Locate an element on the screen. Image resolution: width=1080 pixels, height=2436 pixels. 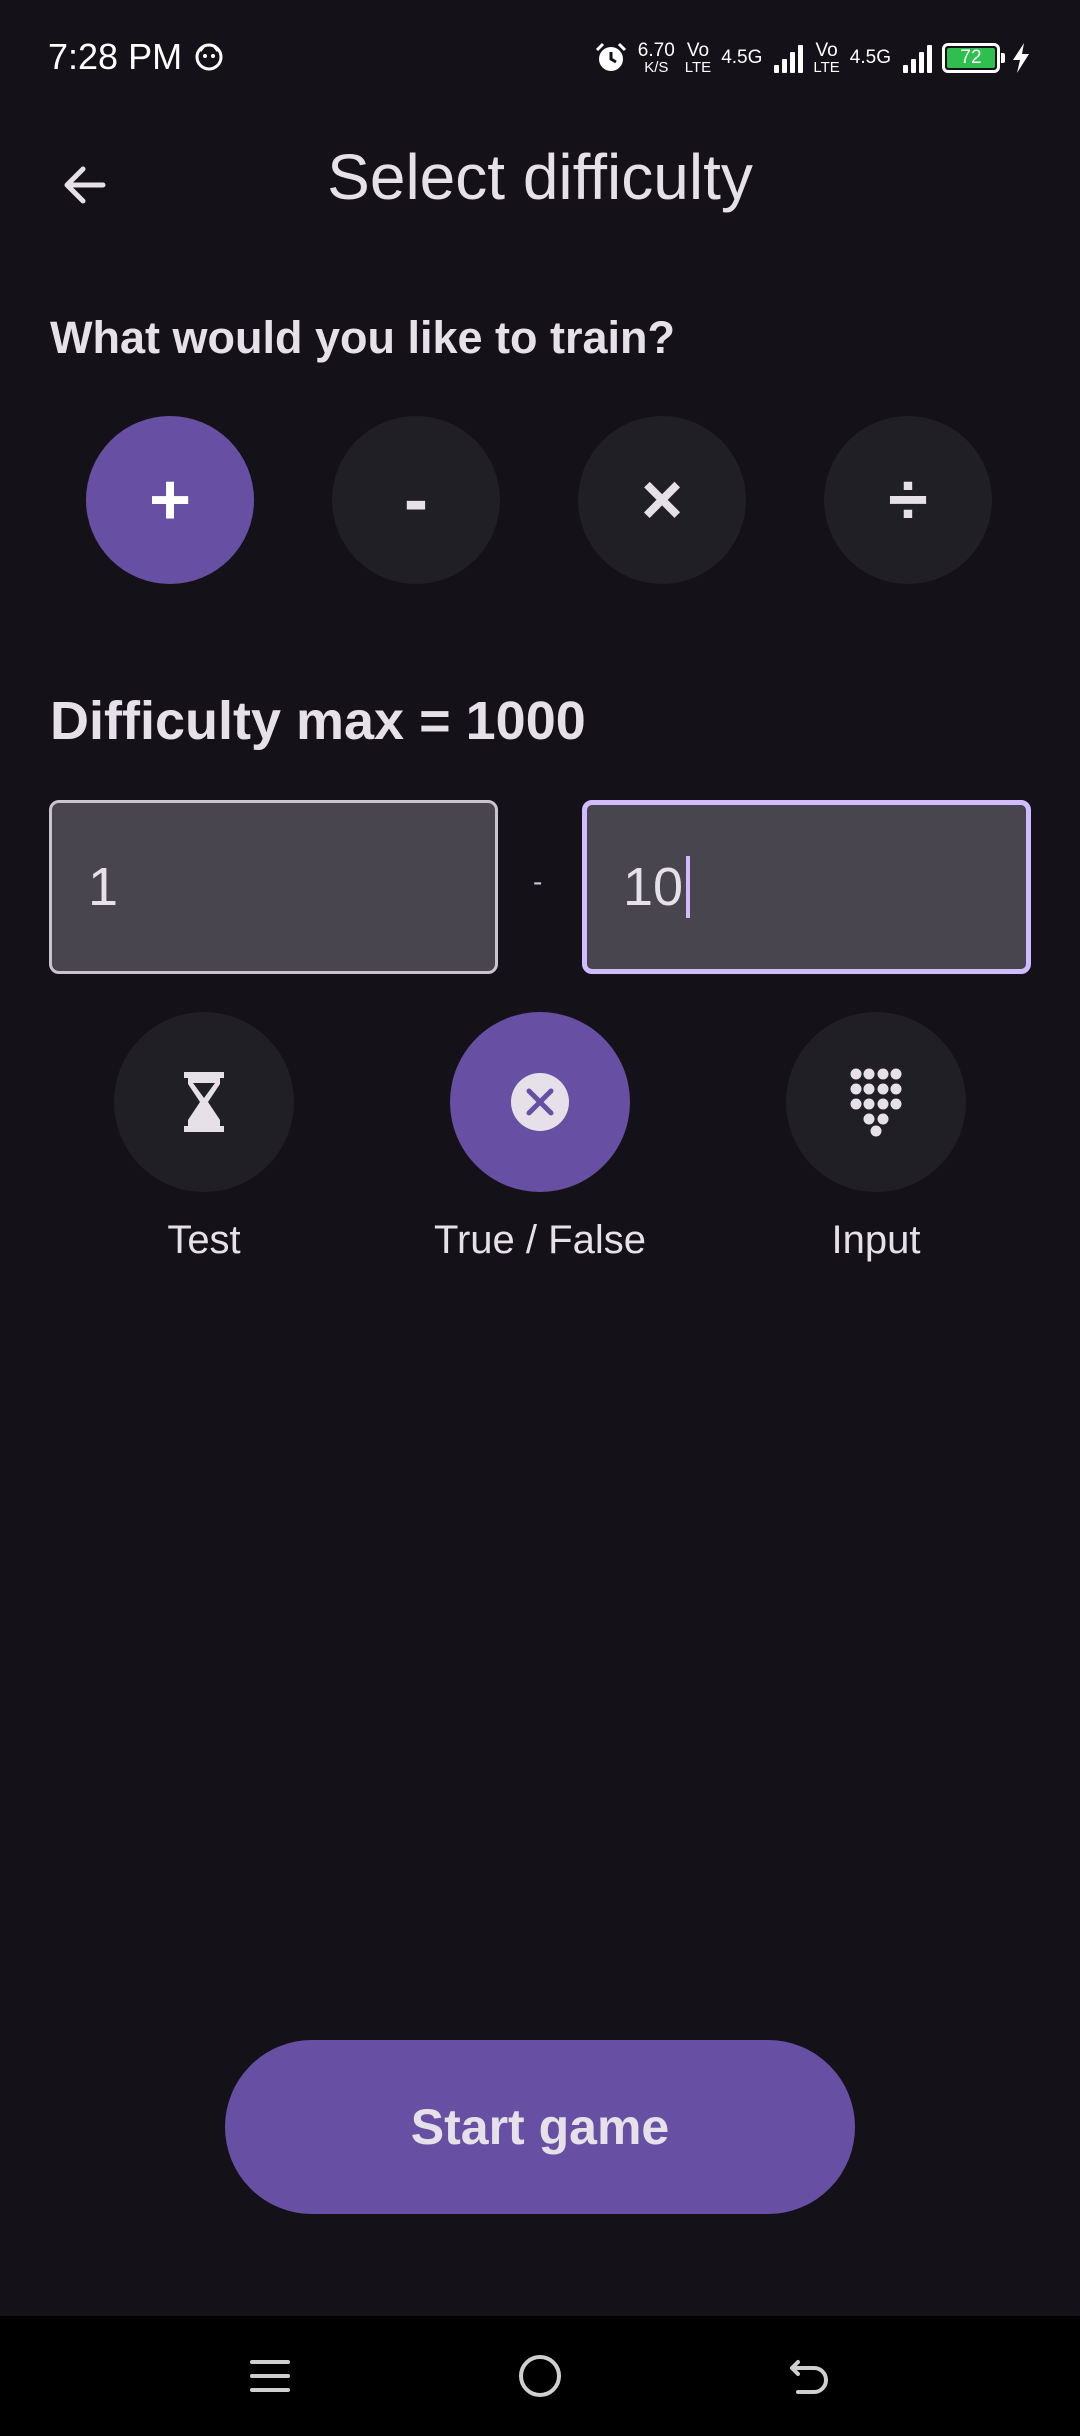
menu-icon is located at coordinates (270, 2376).